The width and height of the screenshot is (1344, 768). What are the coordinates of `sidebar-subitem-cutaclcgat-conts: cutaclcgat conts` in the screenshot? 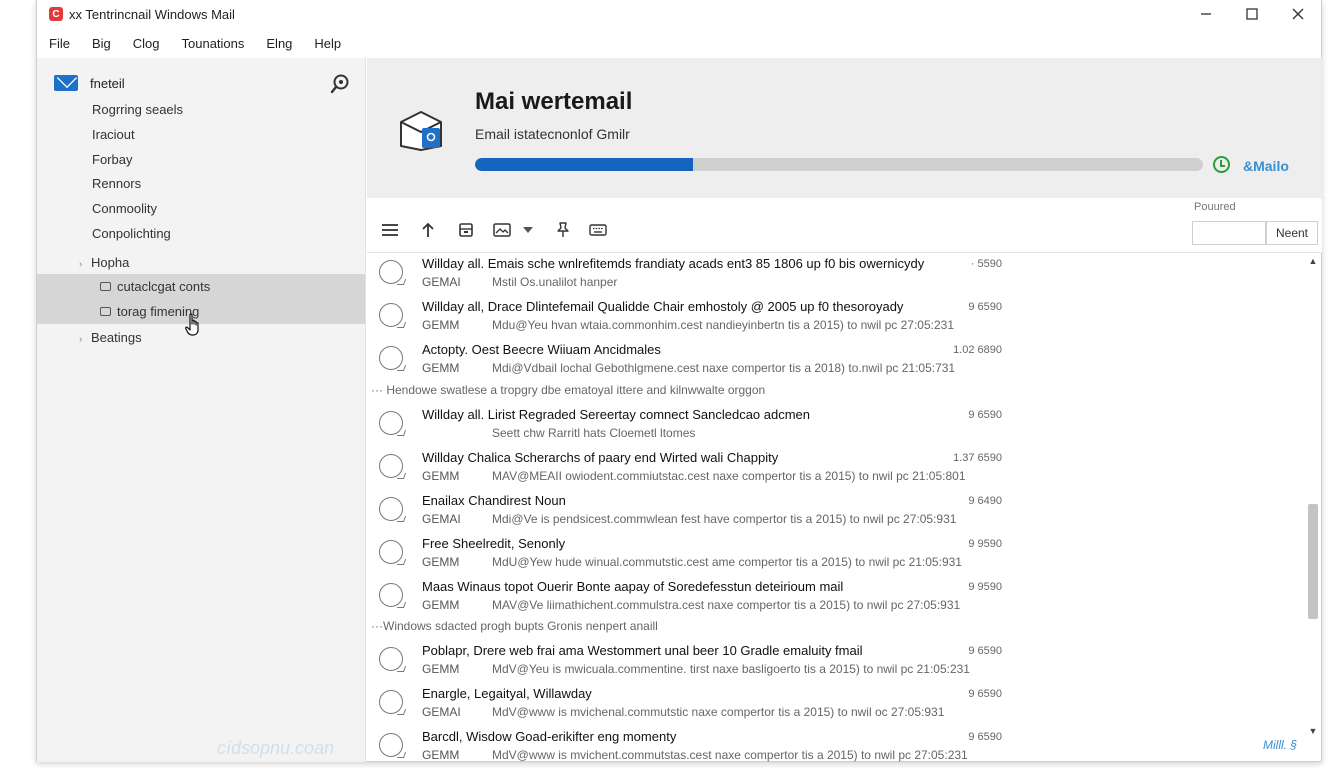 It's located at (155, 286).